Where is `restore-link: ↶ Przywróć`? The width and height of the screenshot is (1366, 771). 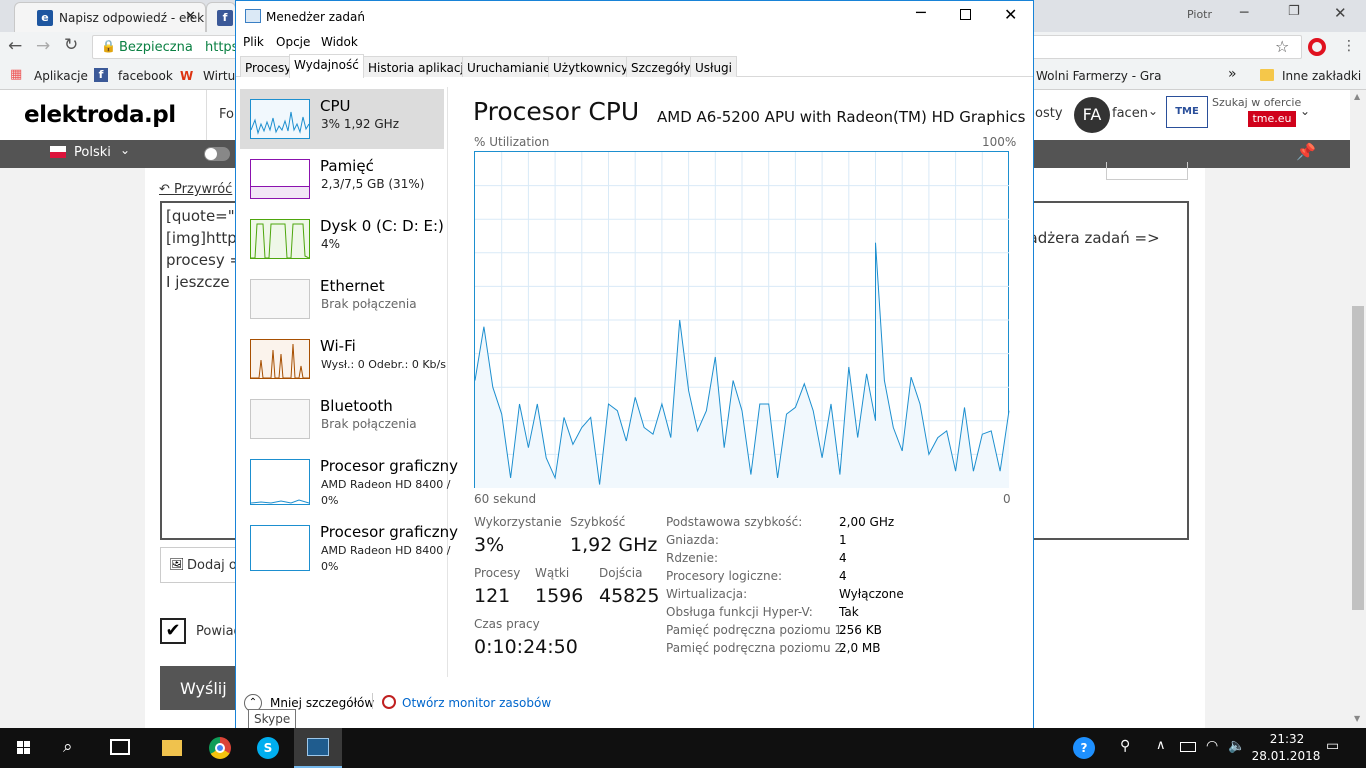
restore-link: ↶ Przywróć is located at coordinates (195, 189).